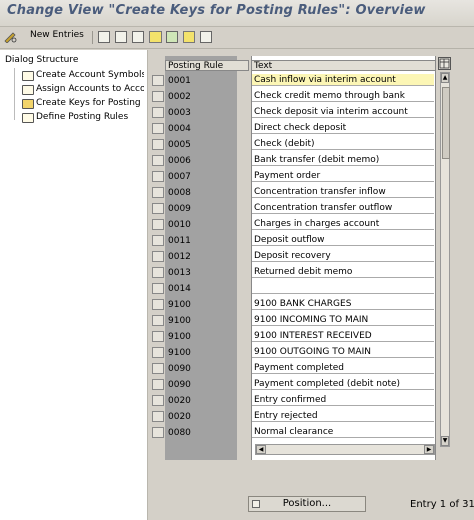 The height and width of the screenshot is (520, 474). I want to click on table-row: 0020 Entry rejected, so click(294, 416).